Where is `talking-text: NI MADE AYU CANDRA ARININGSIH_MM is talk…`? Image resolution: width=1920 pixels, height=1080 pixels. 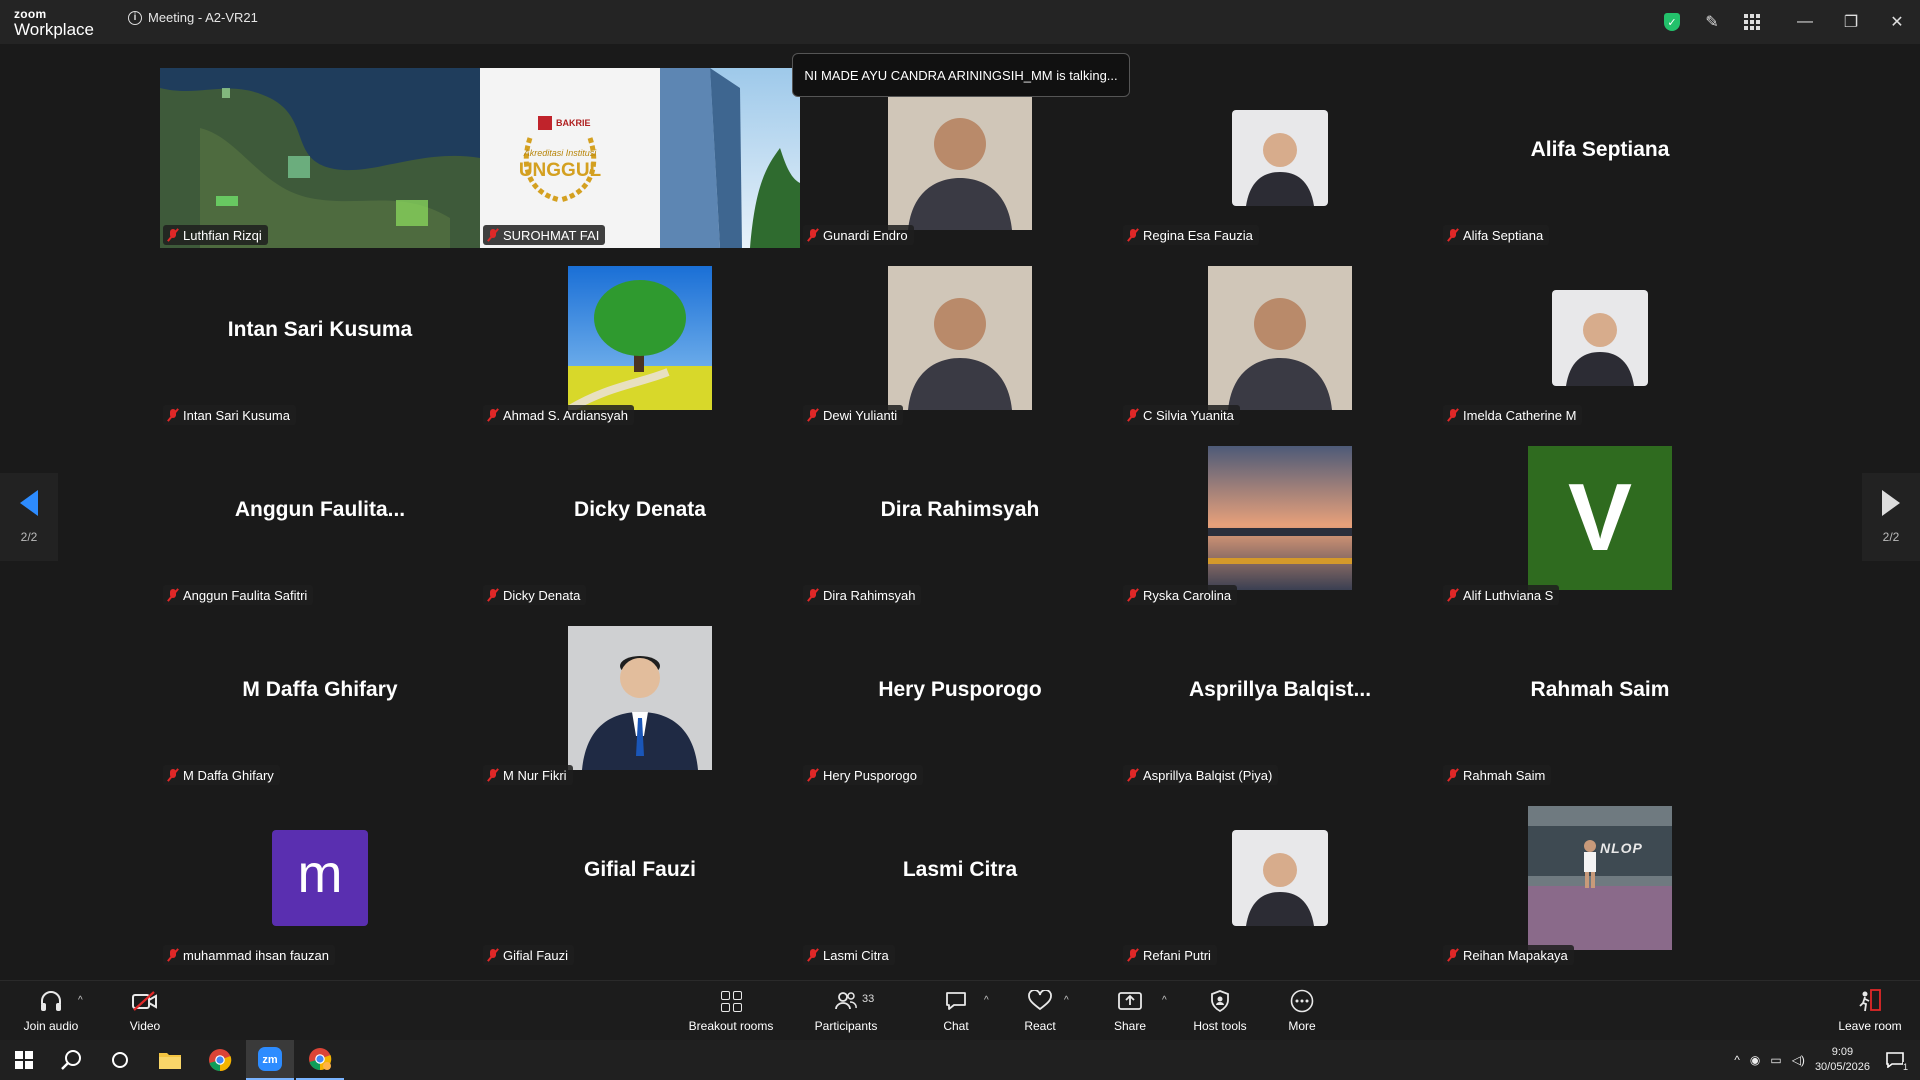 talking-text: NI MADE AYU CANDRA ARININGSIH_MM is talk… is located at coordinates (961, 75).